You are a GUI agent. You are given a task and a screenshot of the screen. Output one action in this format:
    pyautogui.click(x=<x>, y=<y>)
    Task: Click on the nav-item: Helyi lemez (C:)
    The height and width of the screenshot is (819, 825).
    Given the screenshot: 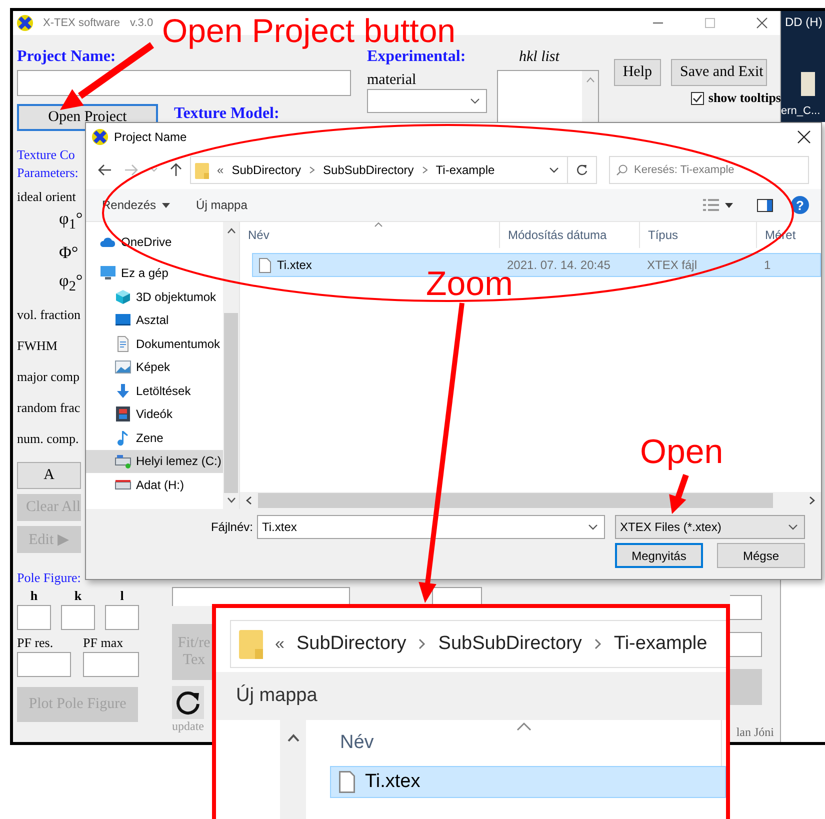 What is the action you would take?
    pyautogui.click(x=154, y=461)
    